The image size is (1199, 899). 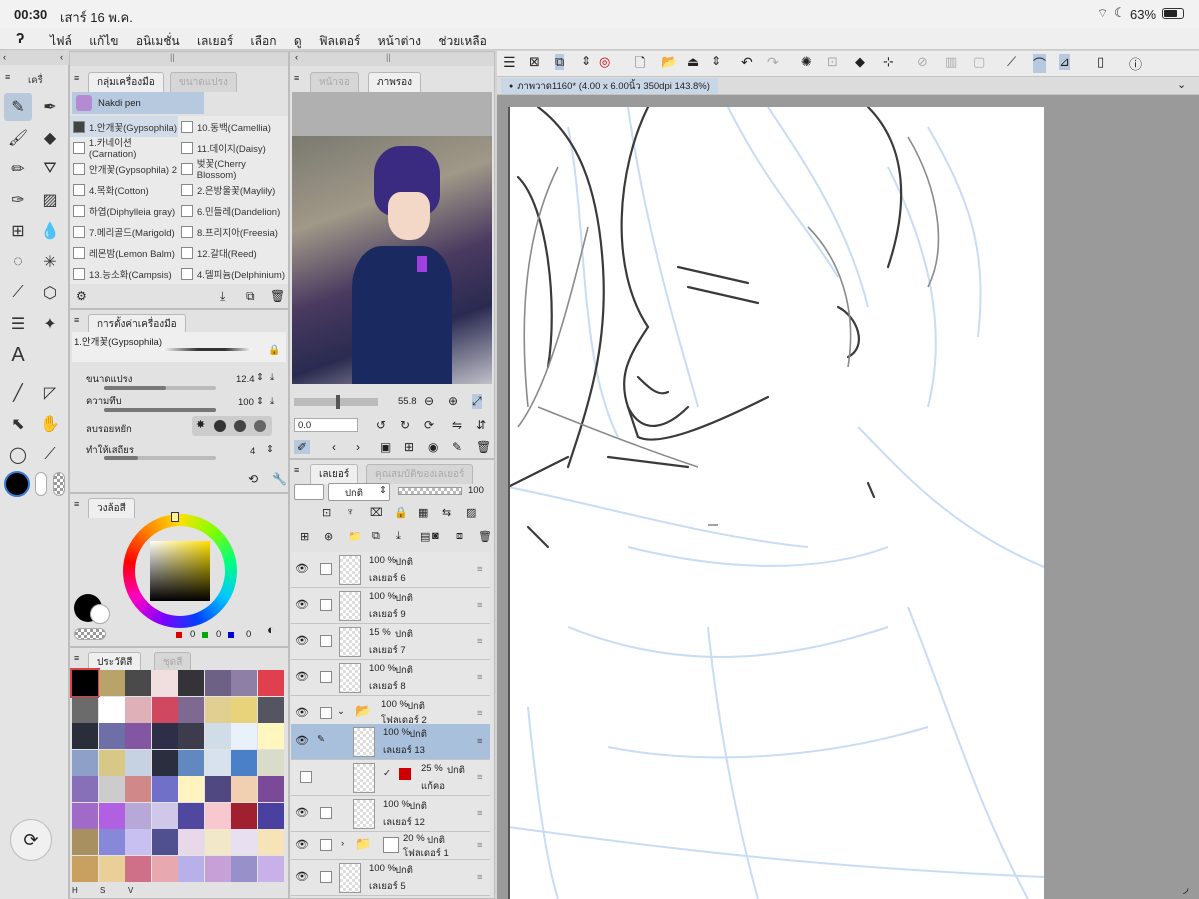 What do you see at coordinates (232, 231) in the screenshot?
I see `brush-item: 8.프리지아(Freesia)` at bounding box center [232, 231].